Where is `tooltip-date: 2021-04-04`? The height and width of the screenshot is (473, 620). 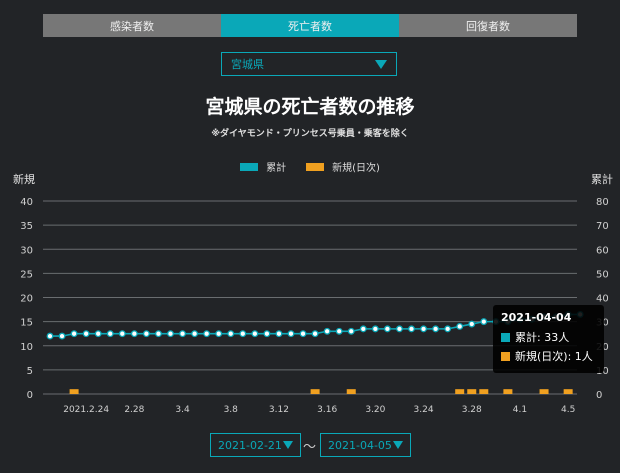 tooltip-date: 2021-04-04 is located at coordinates (536, 317).